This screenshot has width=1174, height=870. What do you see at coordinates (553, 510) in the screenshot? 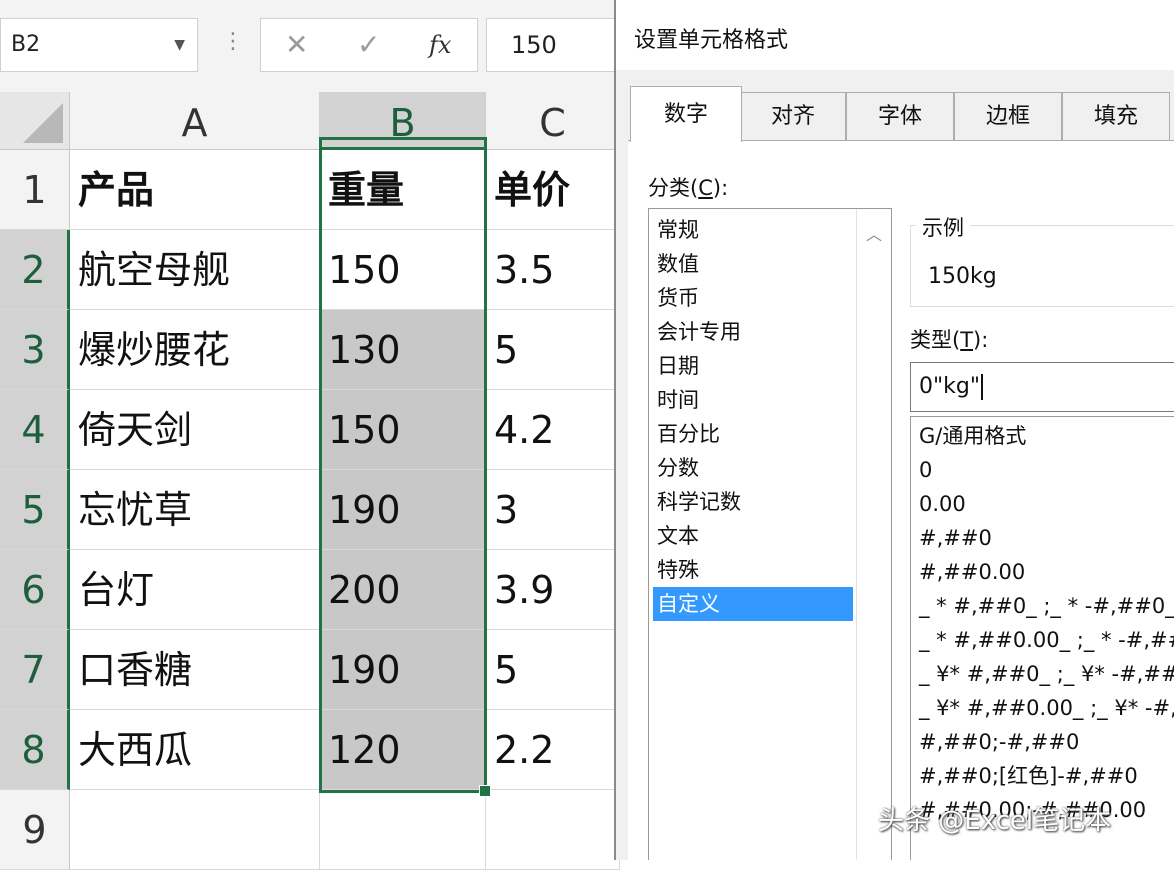
I see `cell-c5: 3` at bounding box center [553, 510].